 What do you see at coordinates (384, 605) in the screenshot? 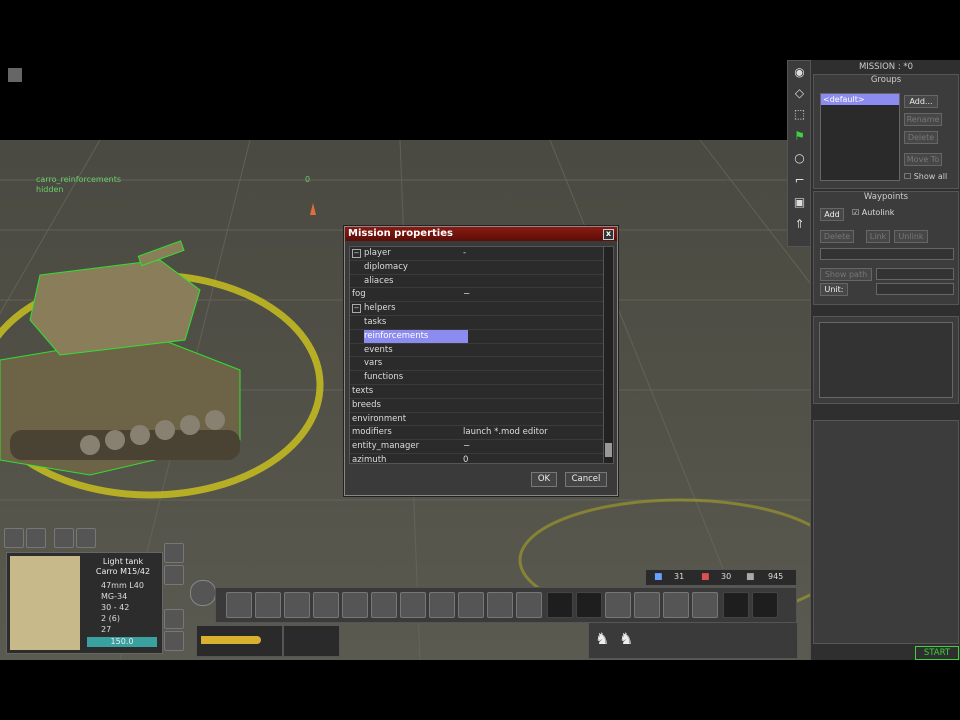
I see `target-icon` at bounding box center [384, 605].